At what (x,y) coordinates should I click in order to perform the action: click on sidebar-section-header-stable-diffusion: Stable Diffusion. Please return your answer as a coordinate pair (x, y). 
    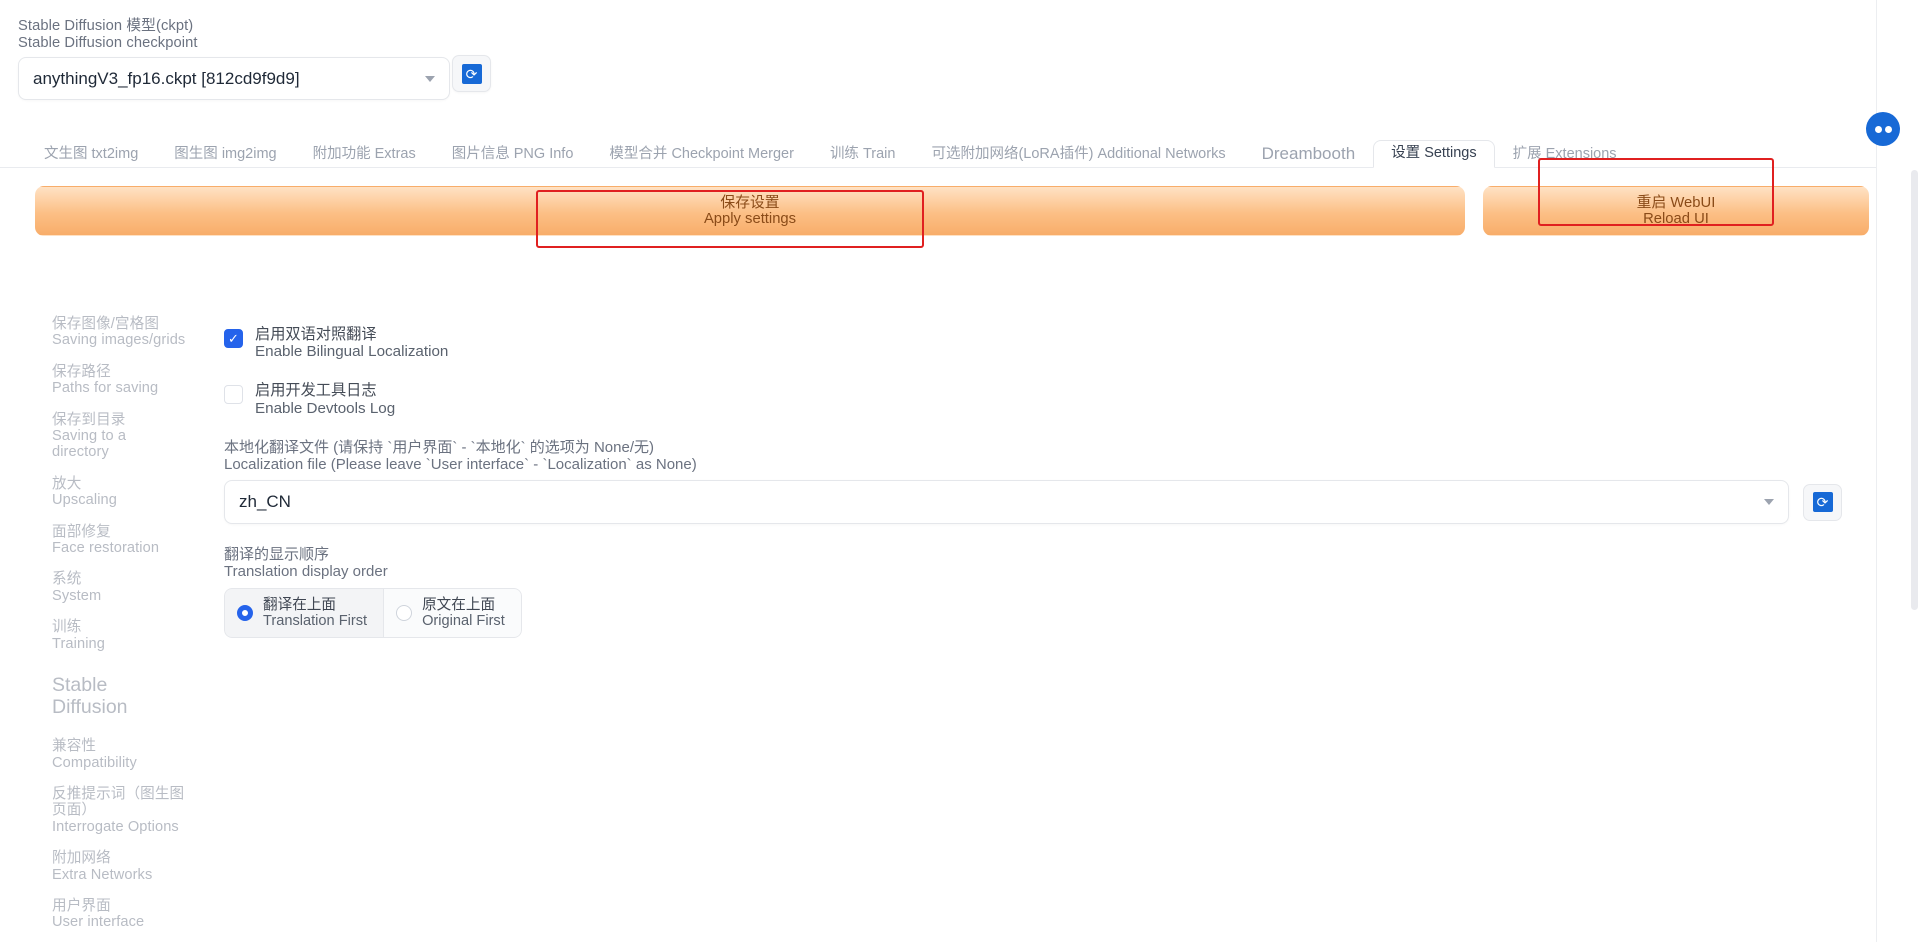
    Looking at the image, I should click on (90, 696).